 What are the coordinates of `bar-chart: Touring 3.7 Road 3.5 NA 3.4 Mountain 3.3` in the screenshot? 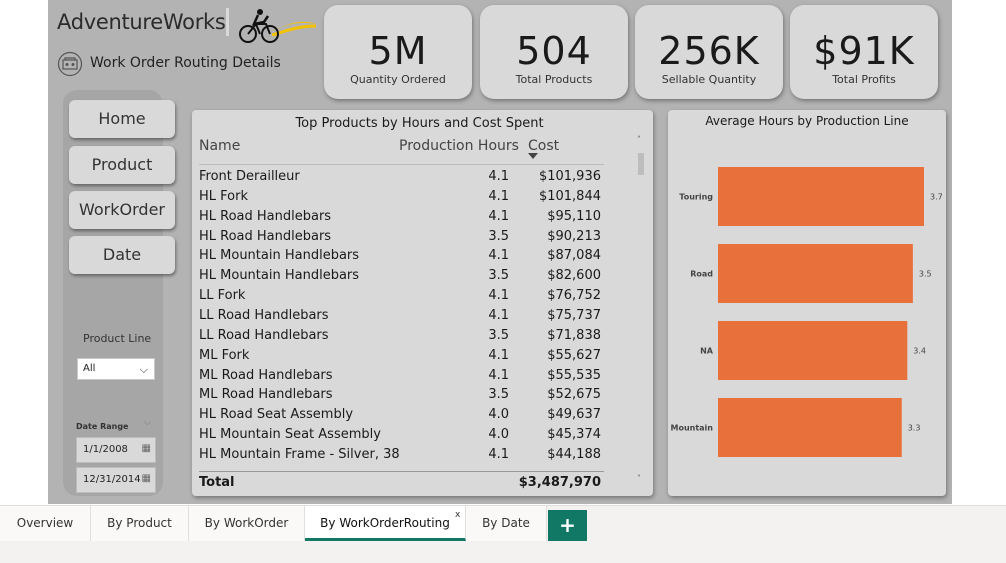 It's located at (806, 312).